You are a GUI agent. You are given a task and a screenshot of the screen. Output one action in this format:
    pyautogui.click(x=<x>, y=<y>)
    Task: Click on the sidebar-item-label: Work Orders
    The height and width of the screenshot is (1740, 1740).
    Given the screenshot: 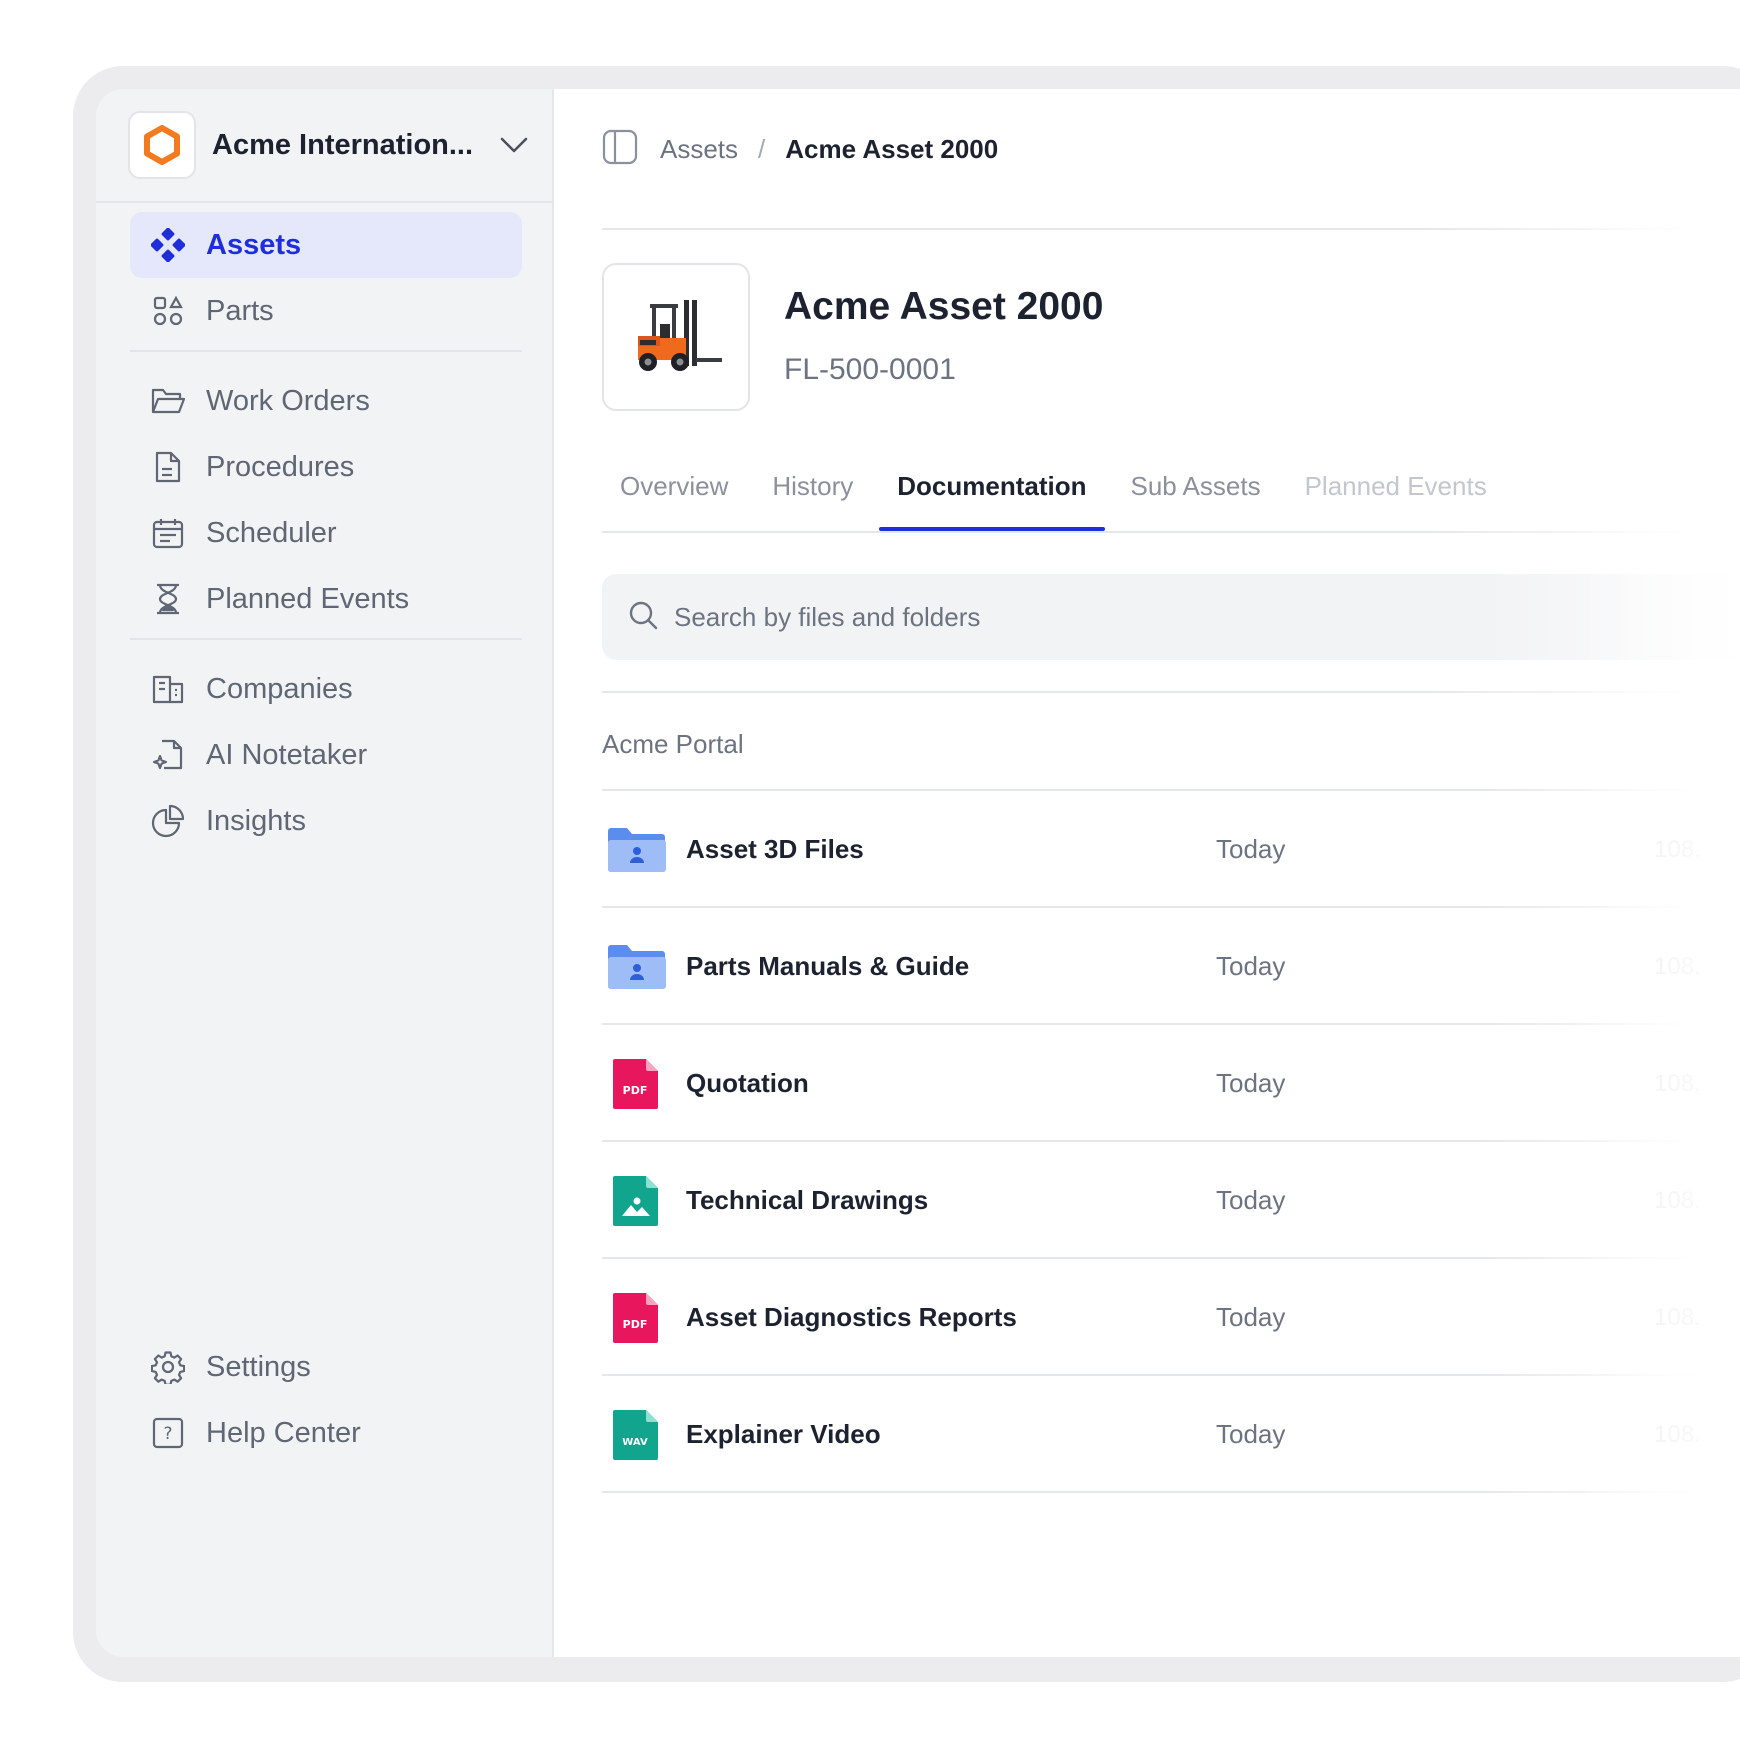 What is the action you would take?
    pyautogui.click(x=288, y=400)
    